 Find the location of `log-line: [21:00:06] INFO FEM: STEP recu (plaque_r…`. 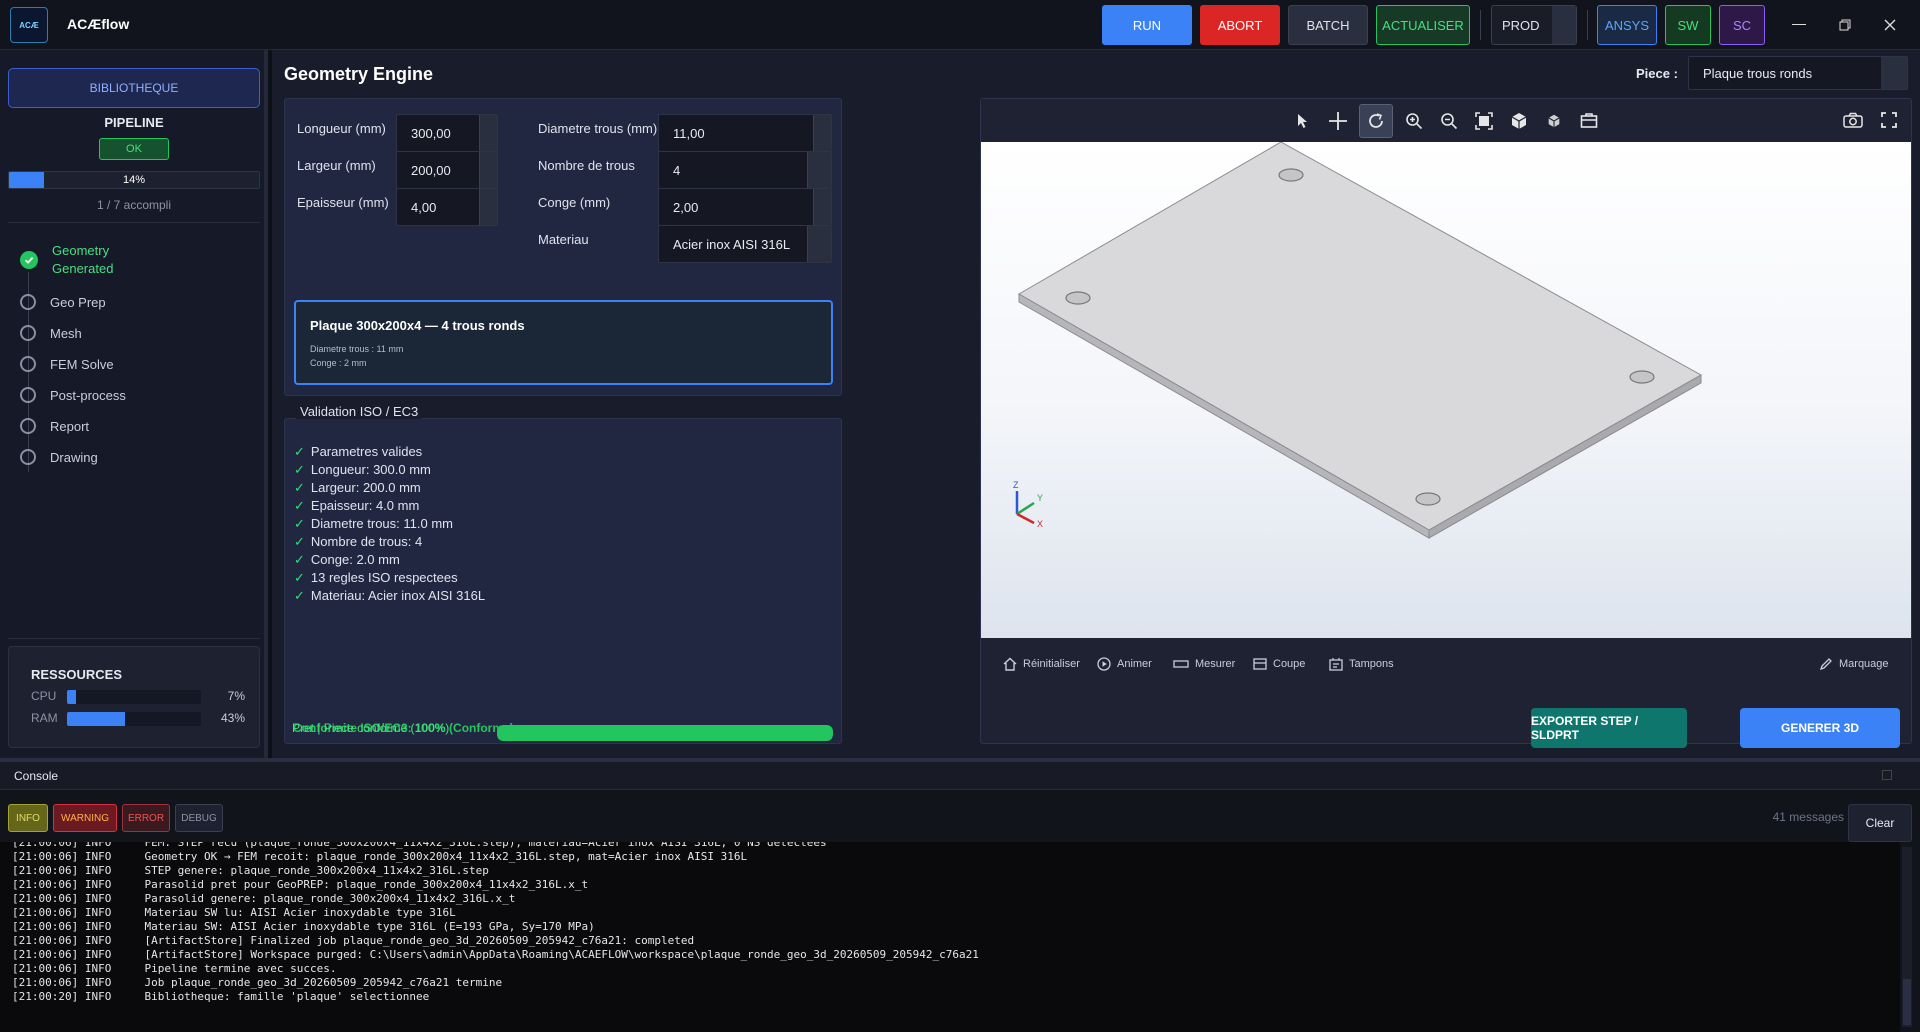

log-line: [21:00:06] INFO FEM: STEP recu (plaque_r… is located at coordinates (419, 845).